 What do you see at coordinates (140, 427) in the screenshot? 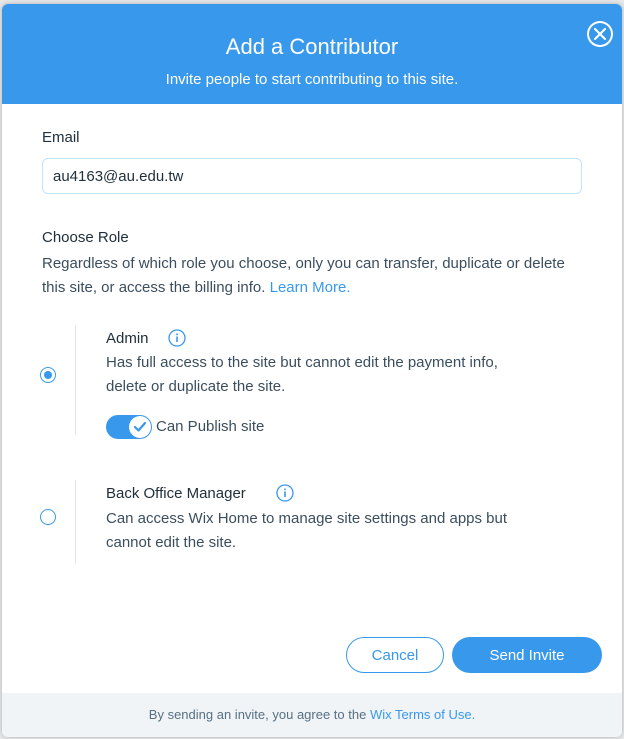
I see `checkmark-icon` at bounding box center [140, 427].